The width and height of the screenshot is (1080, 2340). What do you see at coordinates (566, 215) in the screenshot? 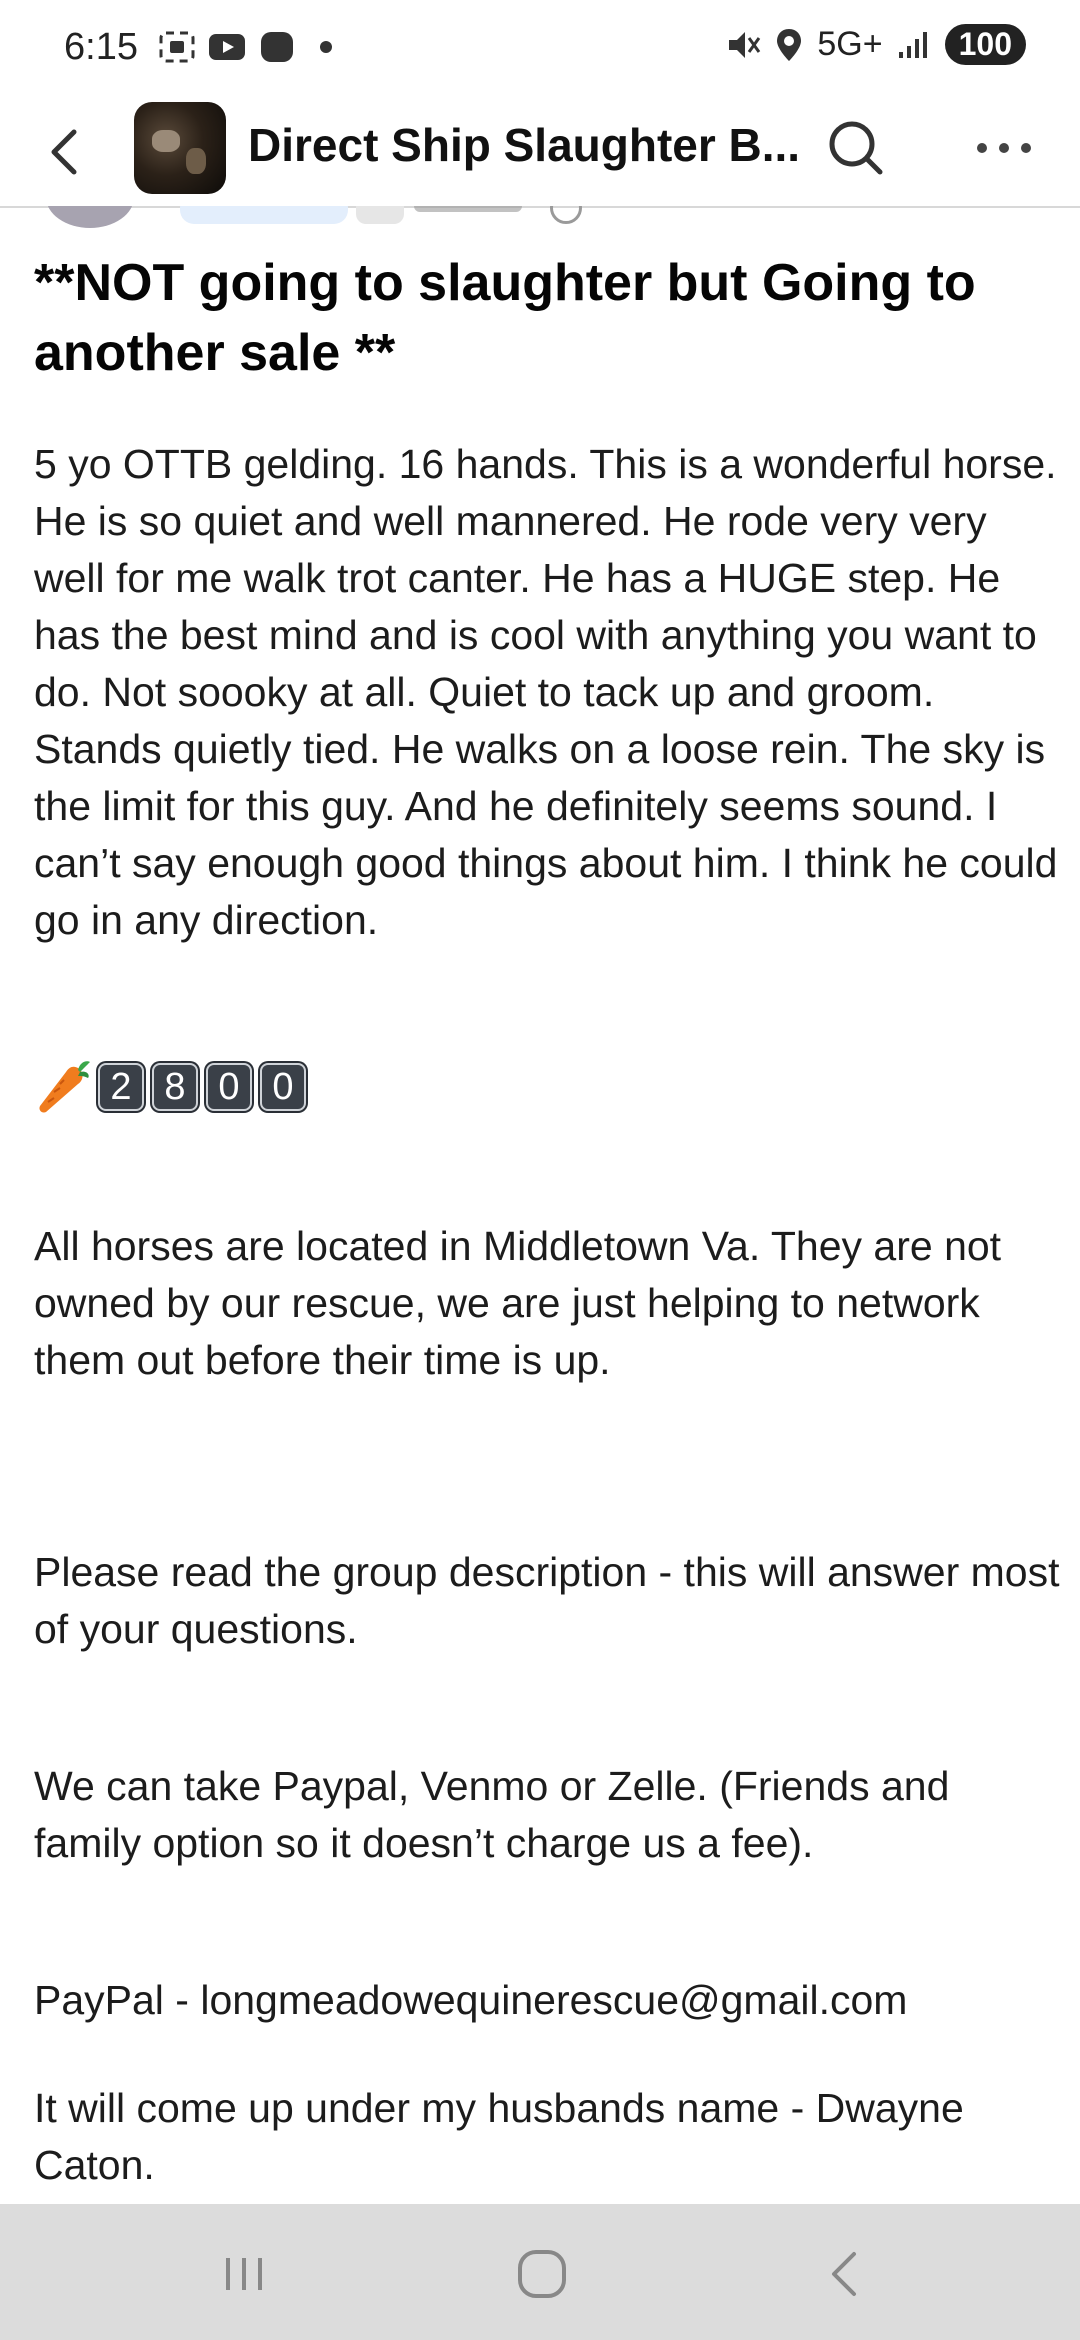
I see `audience-icon` at bounding box center [566, 215].